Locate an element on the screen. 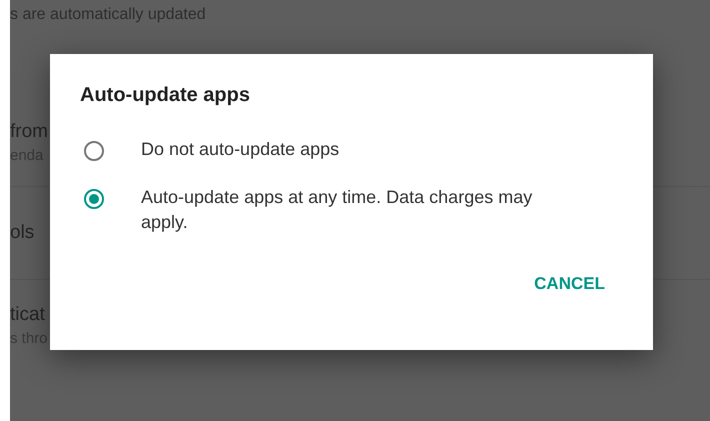 The height and width of the screenshot is (421, 710). cancel-button: CANCEL is located at coordinates (569, 284).